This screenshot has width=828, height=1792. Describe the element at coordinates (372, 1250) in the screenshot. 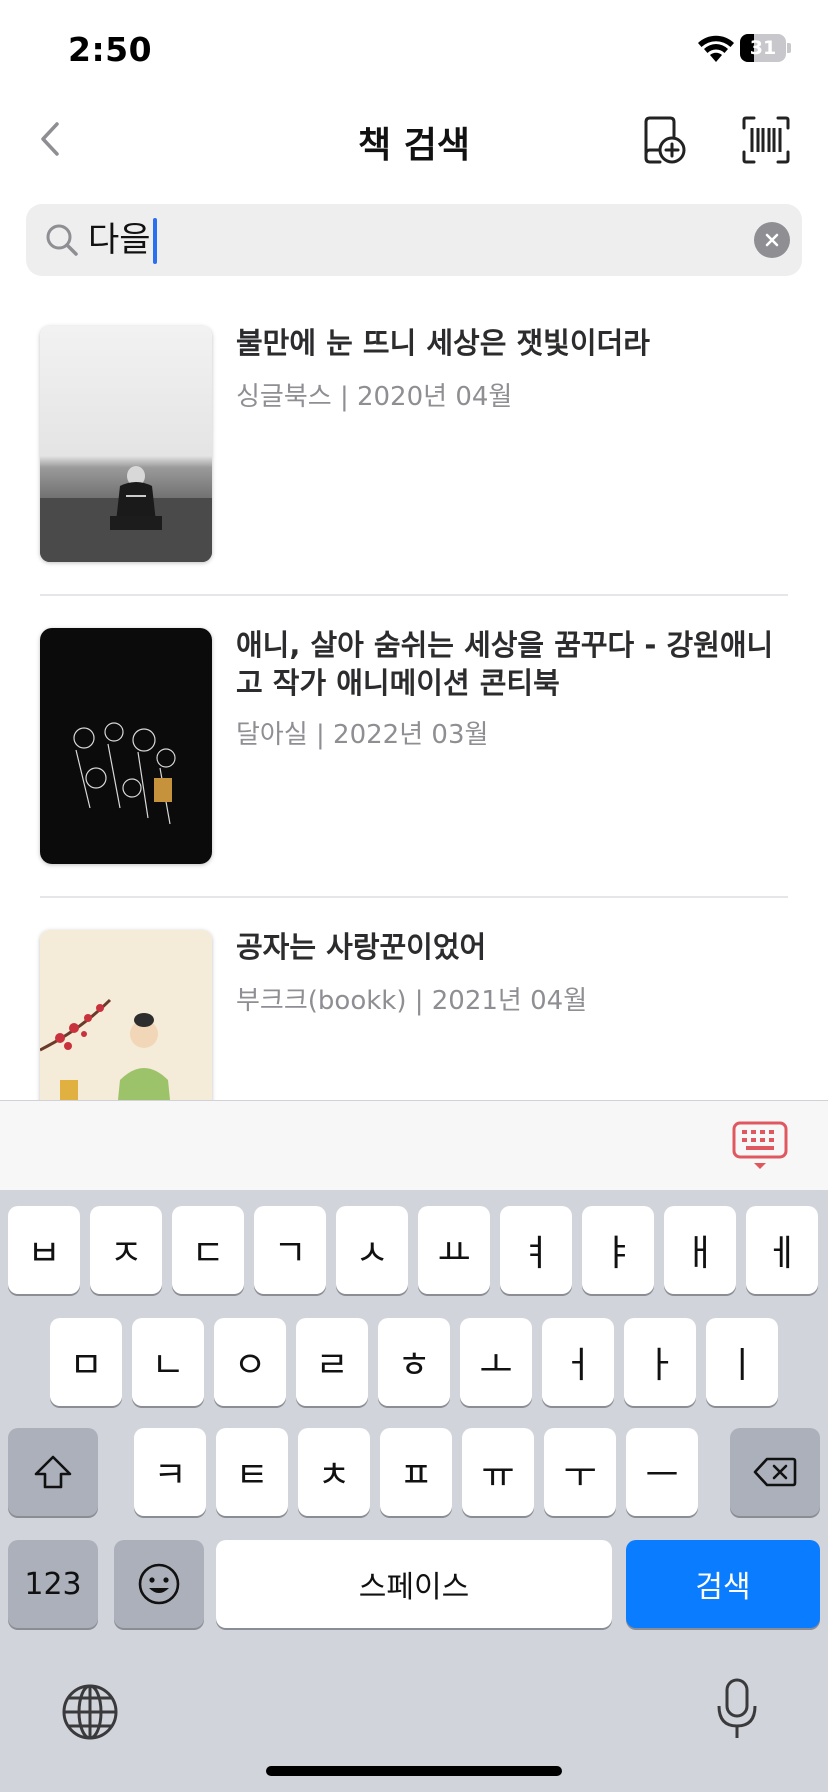

I see `key-row1-4: ㅅ` at that location.